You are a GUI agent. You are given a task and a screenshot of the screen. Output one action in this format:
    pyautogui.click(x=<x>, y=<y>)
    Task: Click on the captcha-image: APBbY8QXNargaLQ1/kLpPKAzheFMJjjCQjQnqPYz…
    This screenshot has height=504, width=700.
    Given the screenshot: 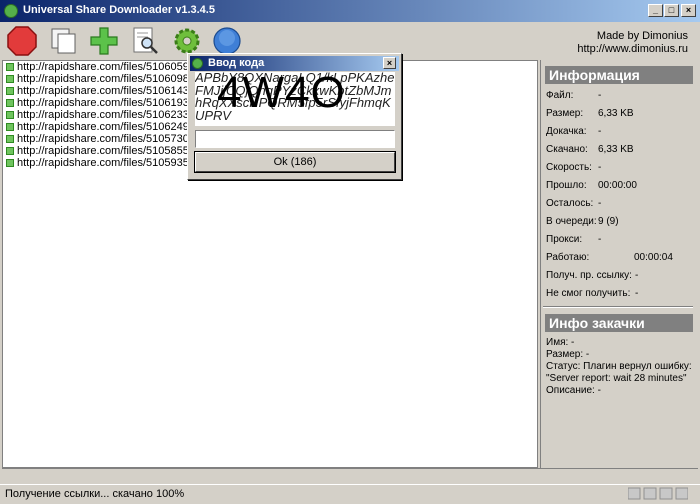 What is the action you would take?
    pyautogui.click(x=295, y=99)
    